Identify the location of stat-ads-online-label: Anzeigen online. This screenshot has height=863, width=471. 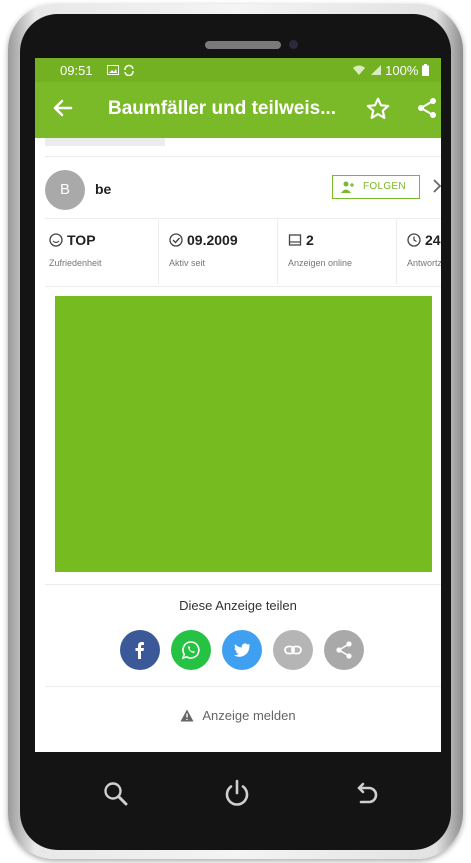
(320, 263).